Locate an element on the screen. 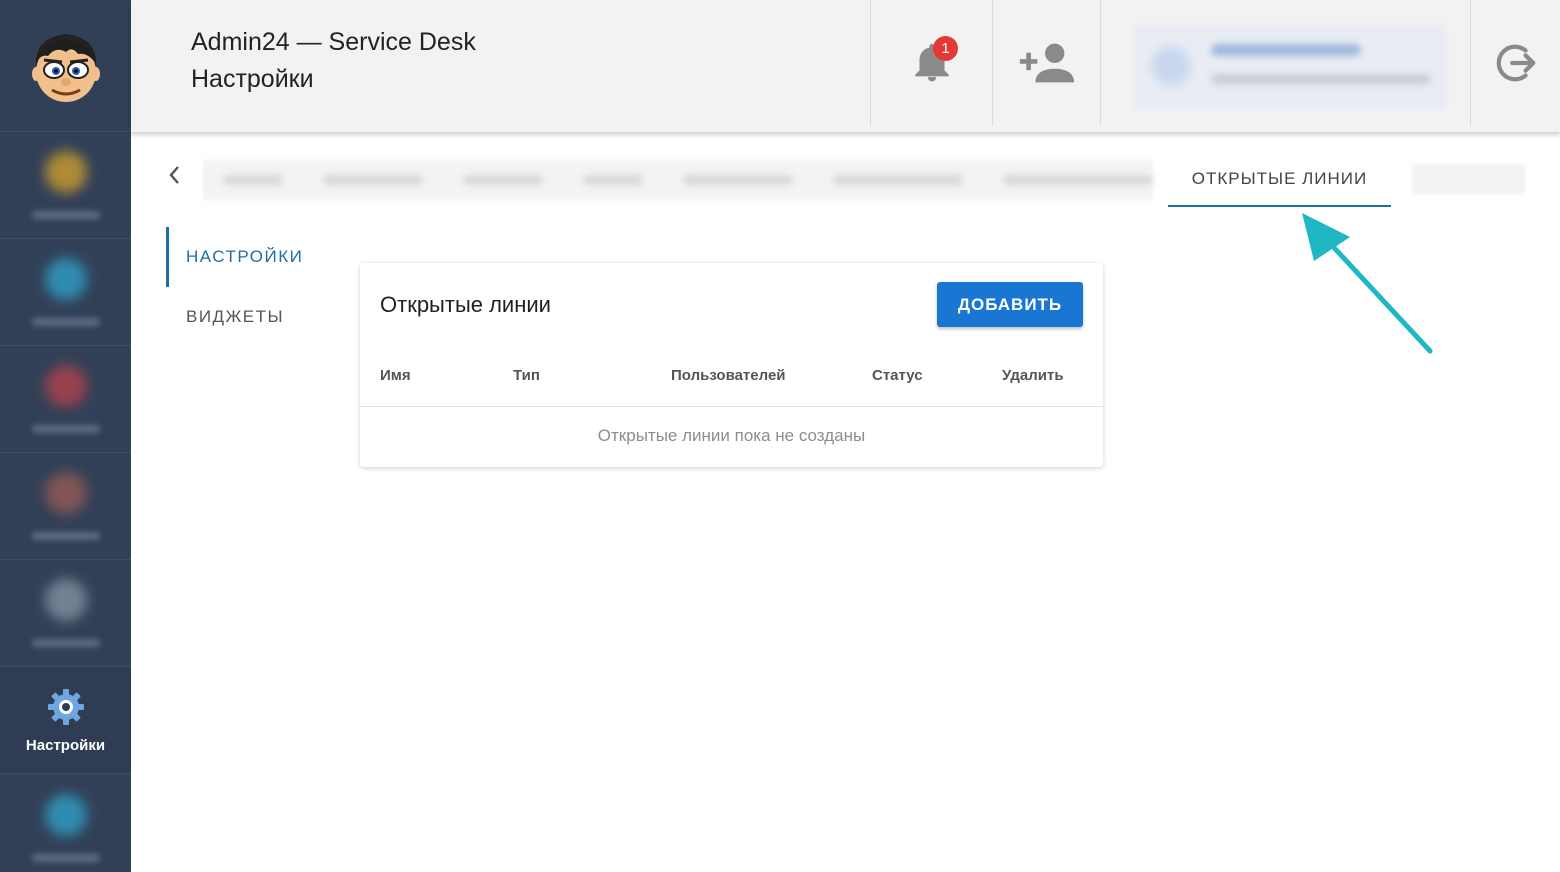  logout-button is located at coordinates (1515, 63).